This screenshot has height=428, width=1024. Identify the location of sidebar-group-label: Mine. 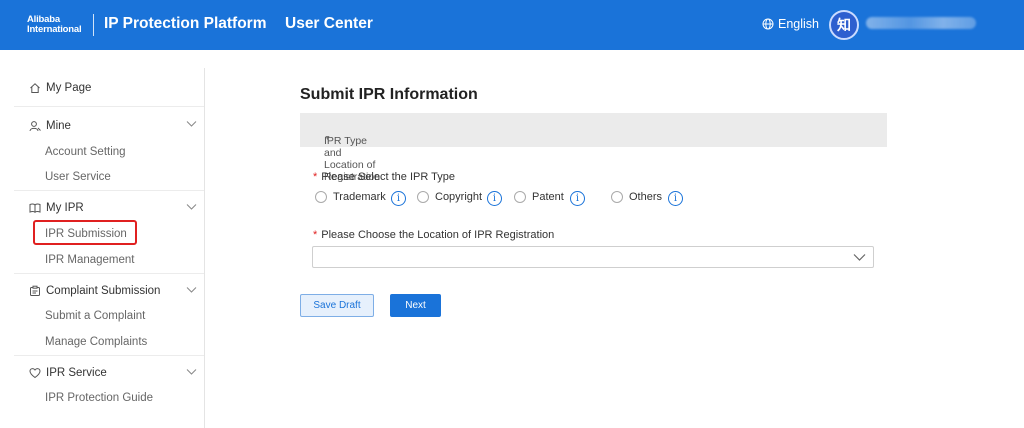
(58, 126).